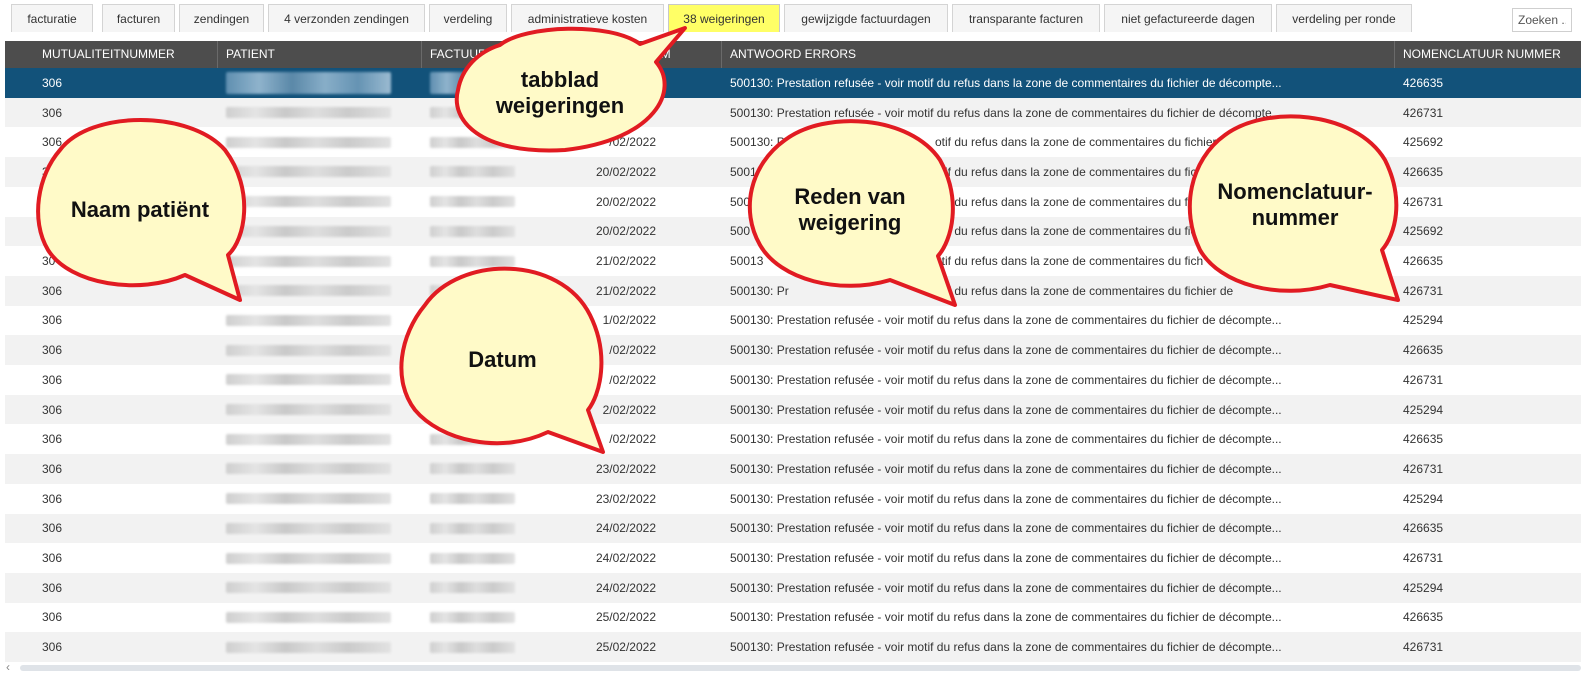 The height and width of the screenshot is (691, 1581). Describe the element at coordinates (49, 261) in the screenshot. I see `cell-mutualiteitnummer: 30` at that location.